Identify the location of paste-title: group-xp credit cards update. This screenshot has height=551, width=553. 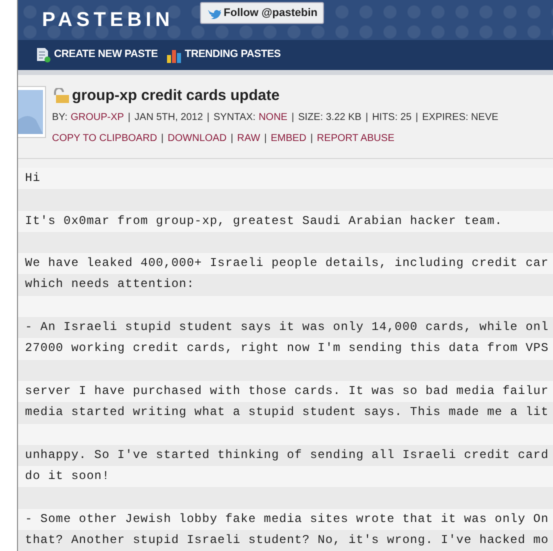
(176, 96).